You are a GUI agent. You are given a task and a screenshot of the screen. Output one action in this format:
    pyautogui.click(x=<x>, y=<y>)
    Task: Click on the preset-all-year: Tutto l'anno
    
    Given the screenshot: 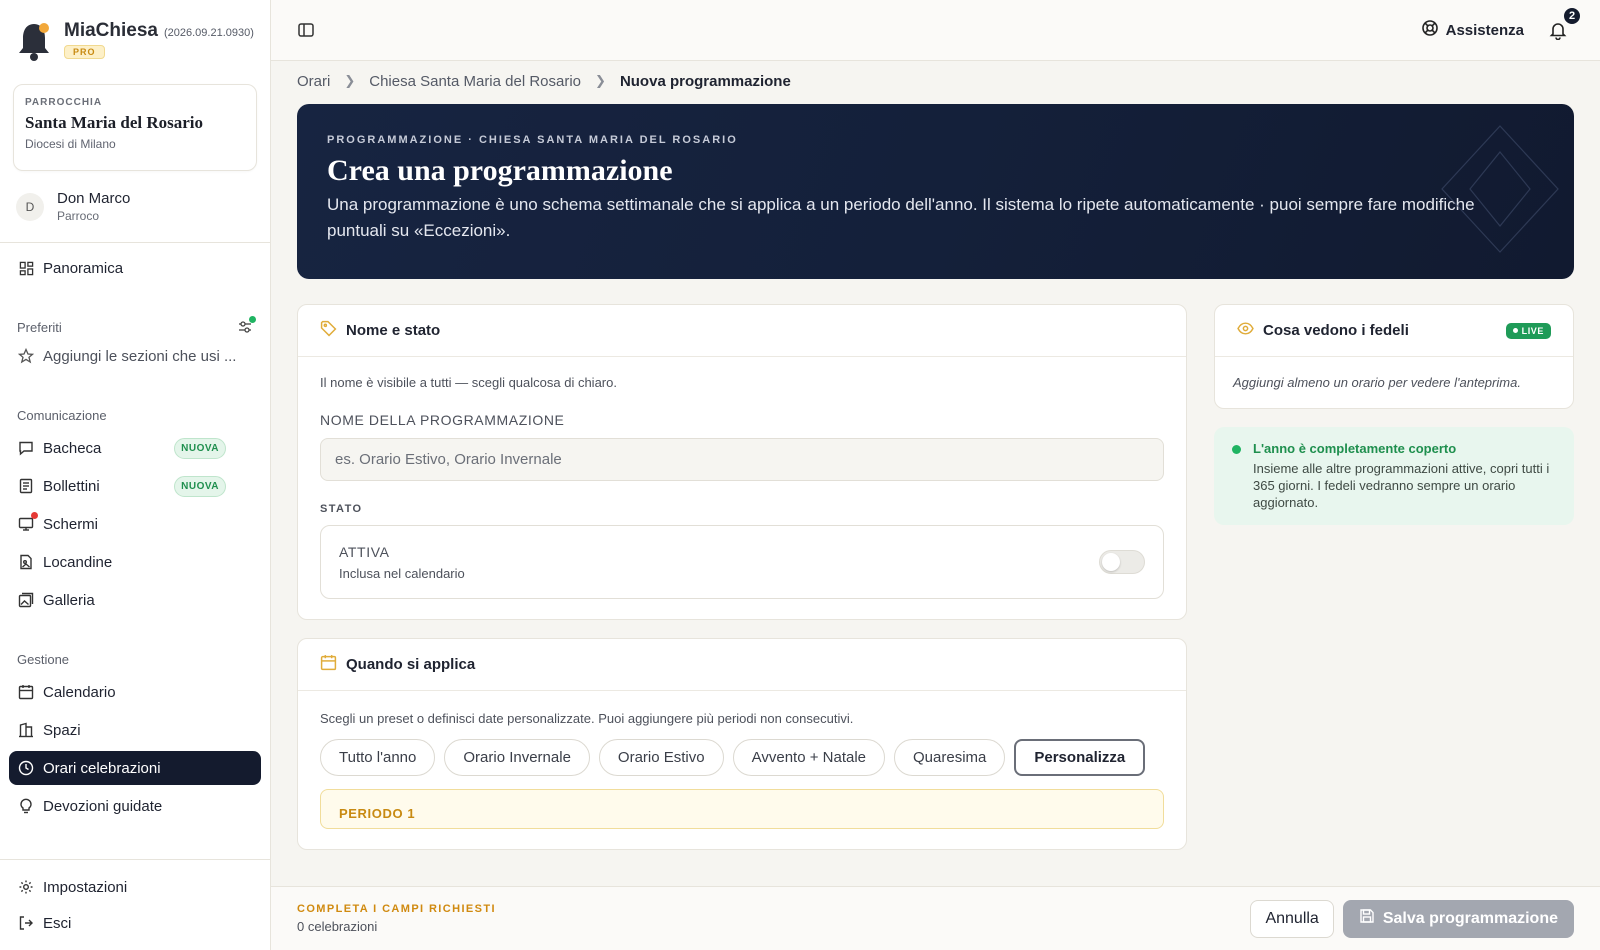 What is the action you would take?
    pyautogui.click(x=378, y=757)
    